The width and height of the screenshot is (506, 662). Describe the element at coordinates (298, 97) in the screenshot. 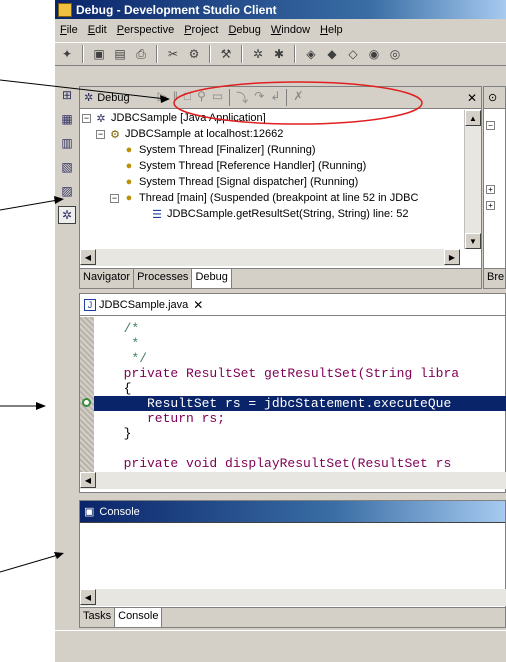

I see `show-qualified-names-icon: ✗` at that location.